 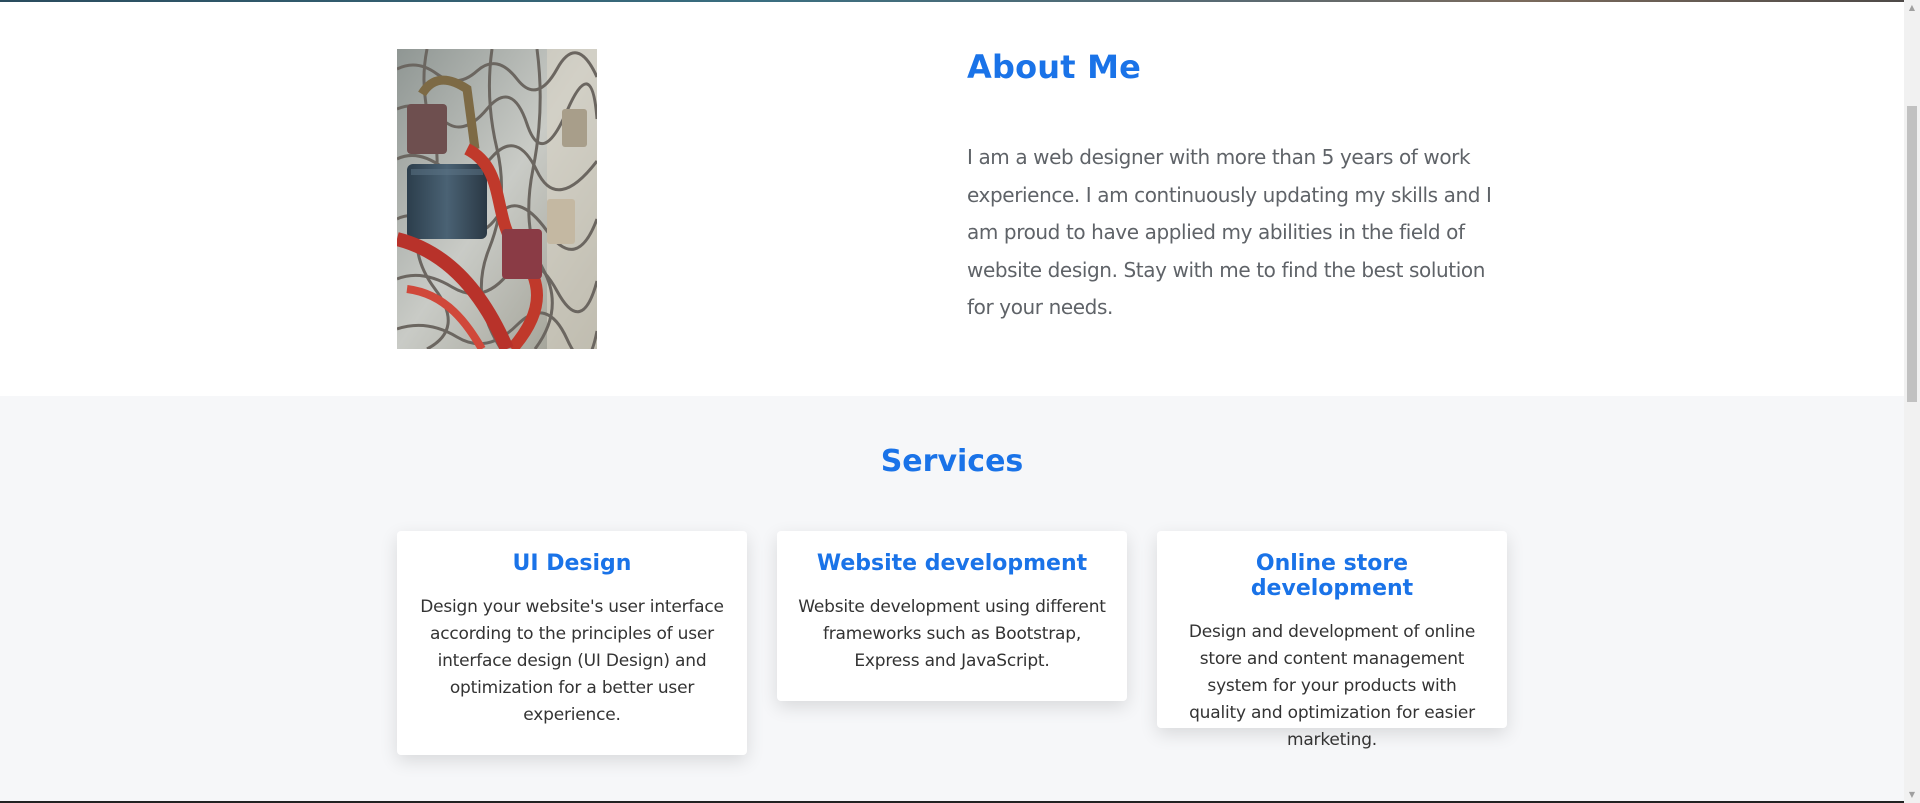 I want to click on about-photo, so click(x=497, y=199).